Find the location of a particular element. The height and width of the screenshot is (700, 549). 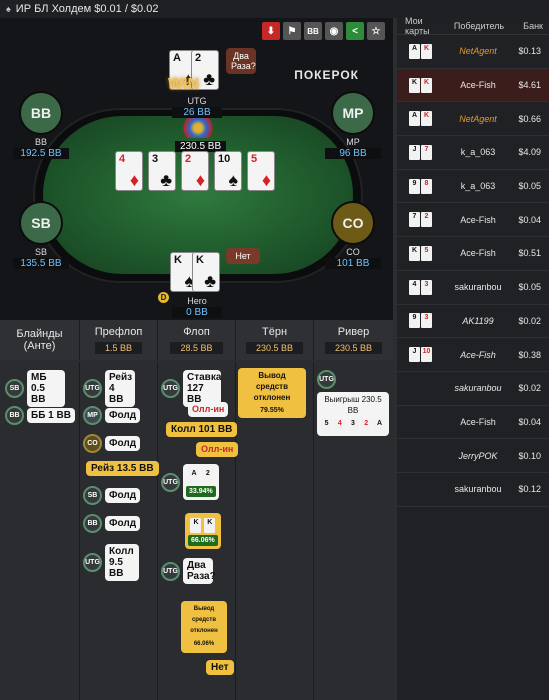

seat-bb: BB BB 192.5 BB is located at coordinates (41, 125).